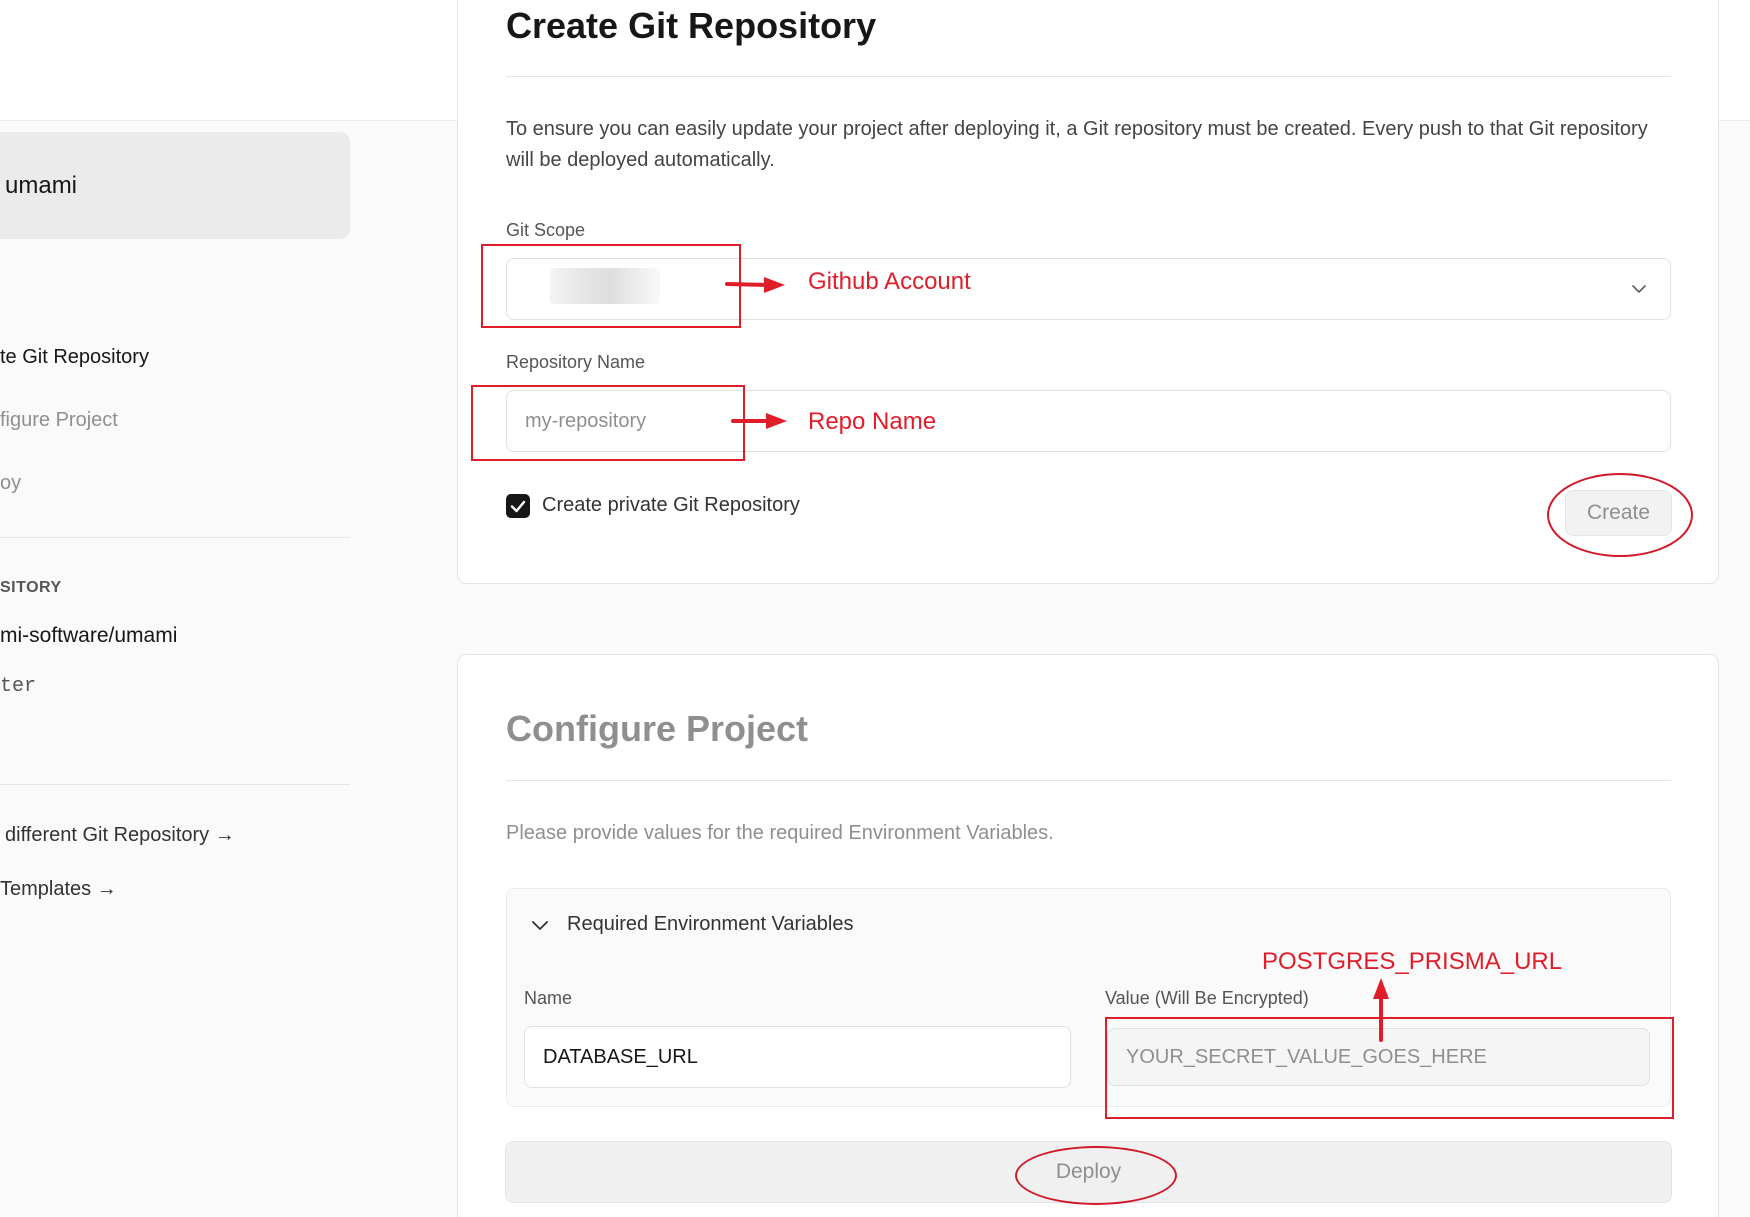  Describe the element at coordinates (1412, 961) in the screenshot. I see `annotation-postgres-url: POSTGRES_PRISMA_URL` at that location.